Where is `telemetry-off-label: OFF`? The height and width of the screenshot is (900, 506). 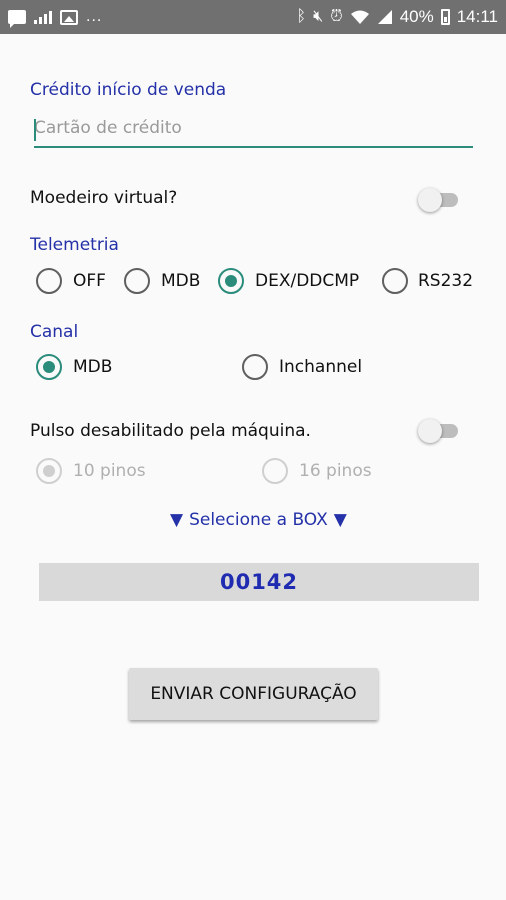 telemetry-off-label: OFF is located at coordinates (89, 281).